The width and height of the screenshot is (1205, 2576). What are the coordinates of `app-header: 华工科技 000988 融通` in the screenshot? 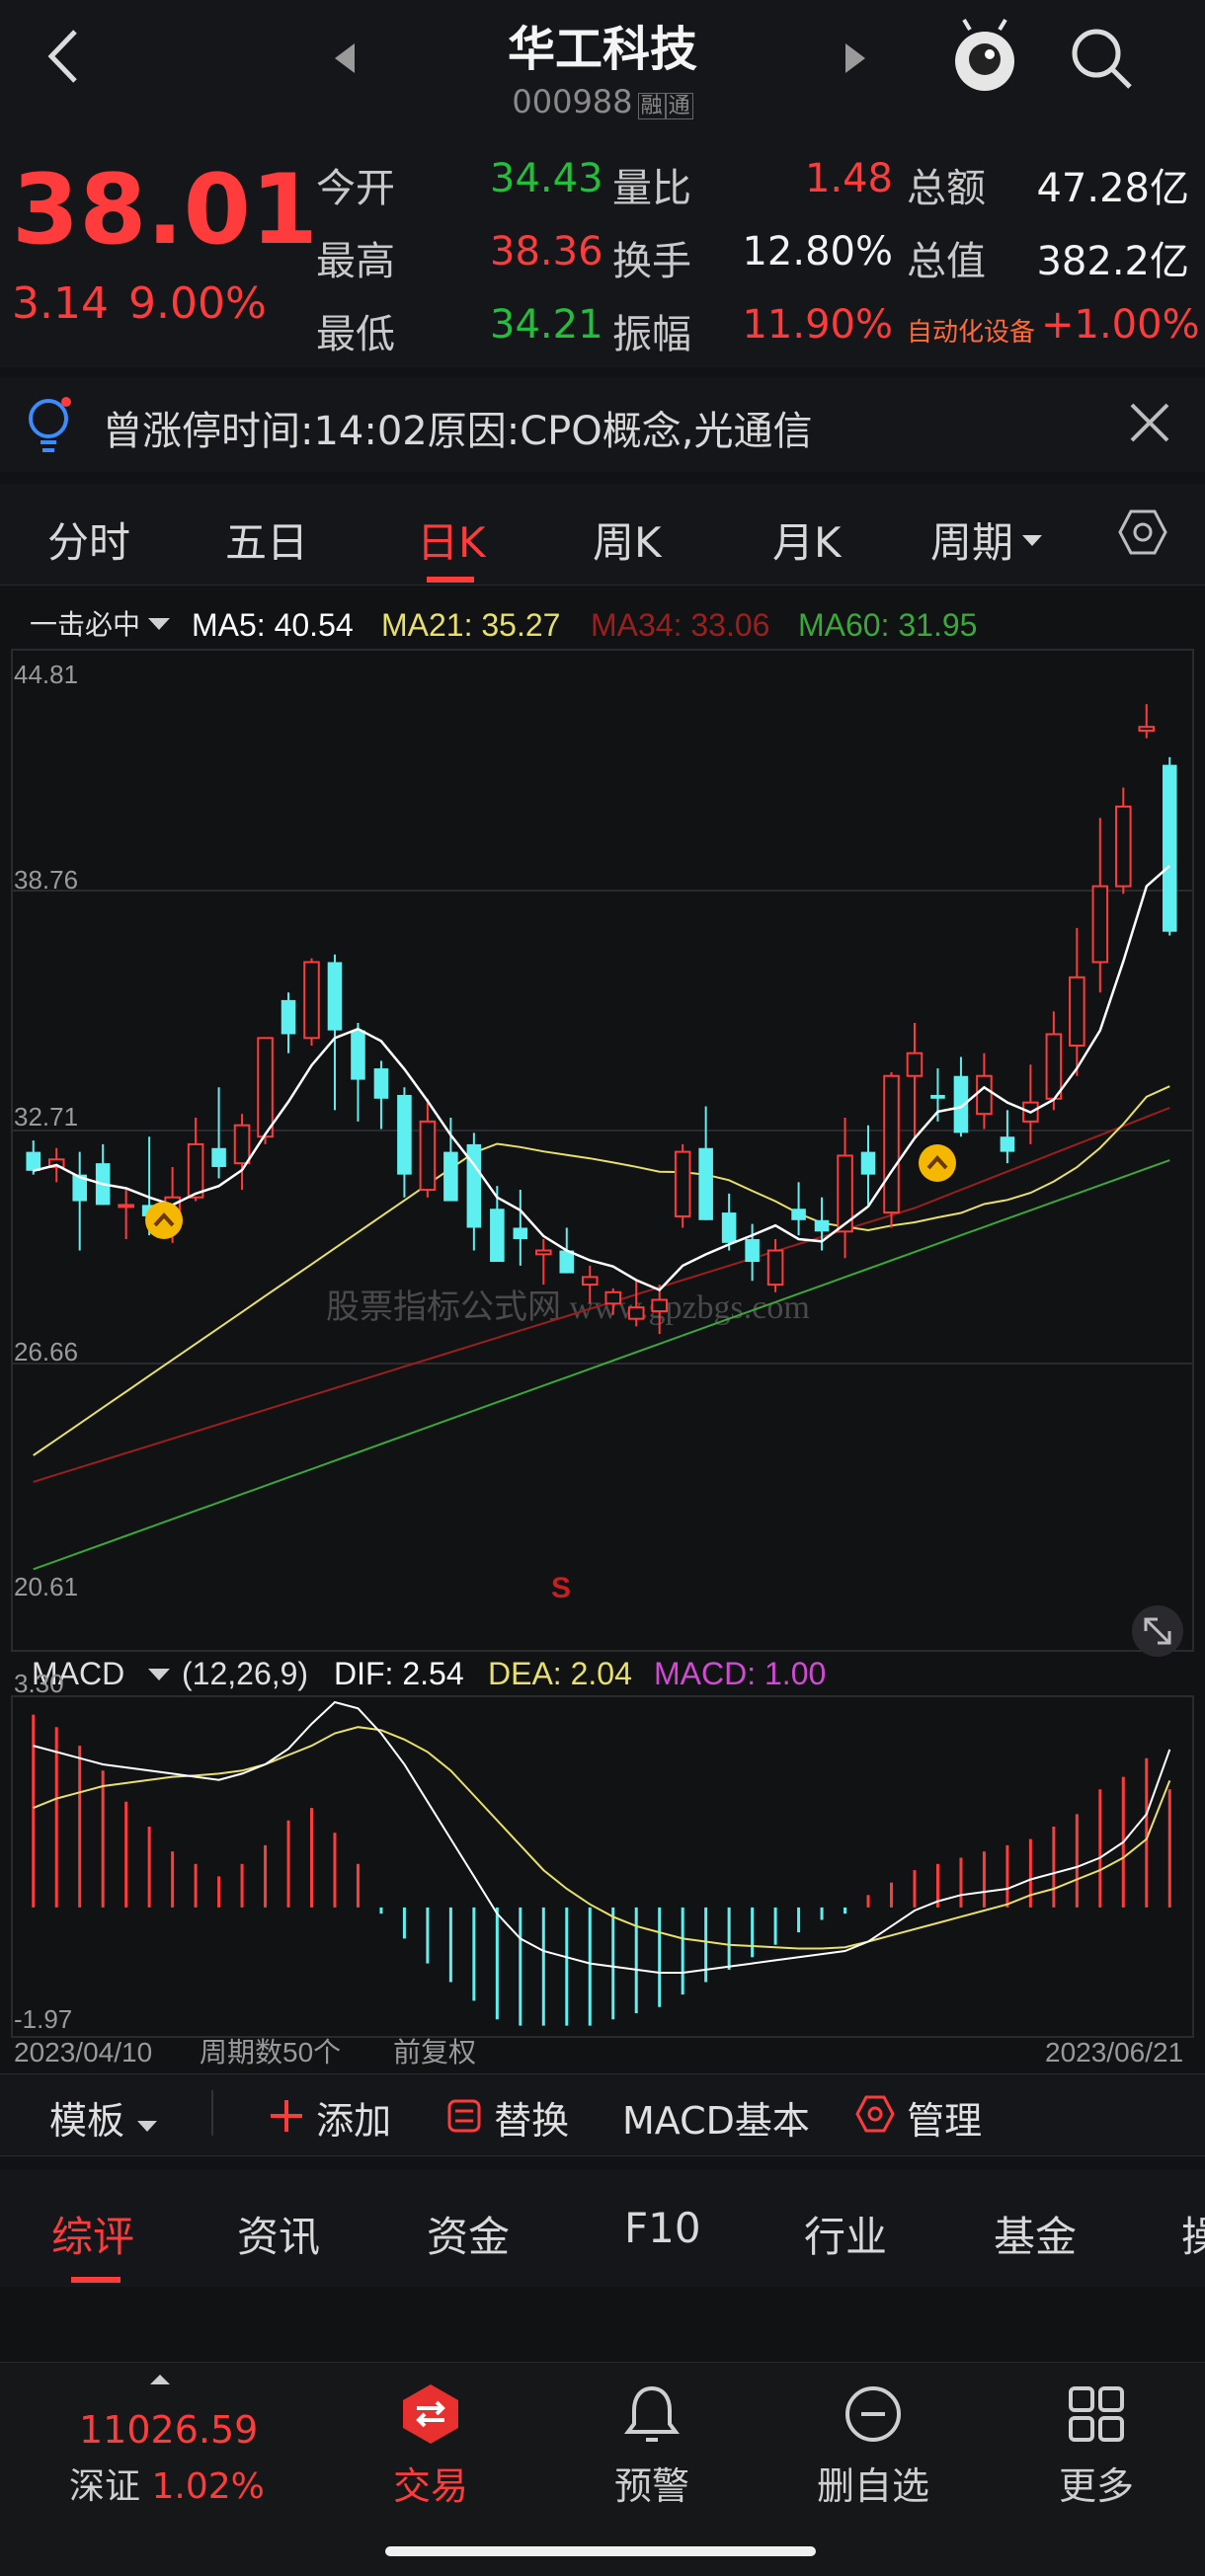 It's located at (602, 65).